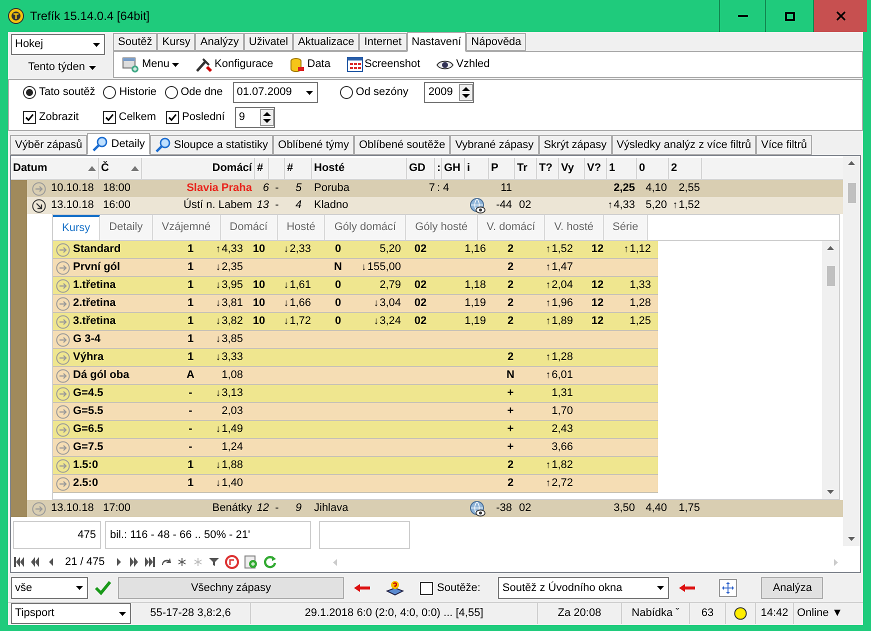  What do you see at coordinates (442, 227) in the screenshot?
I see `detail-tab: Góly hosté` at bounding box center [442, 227].